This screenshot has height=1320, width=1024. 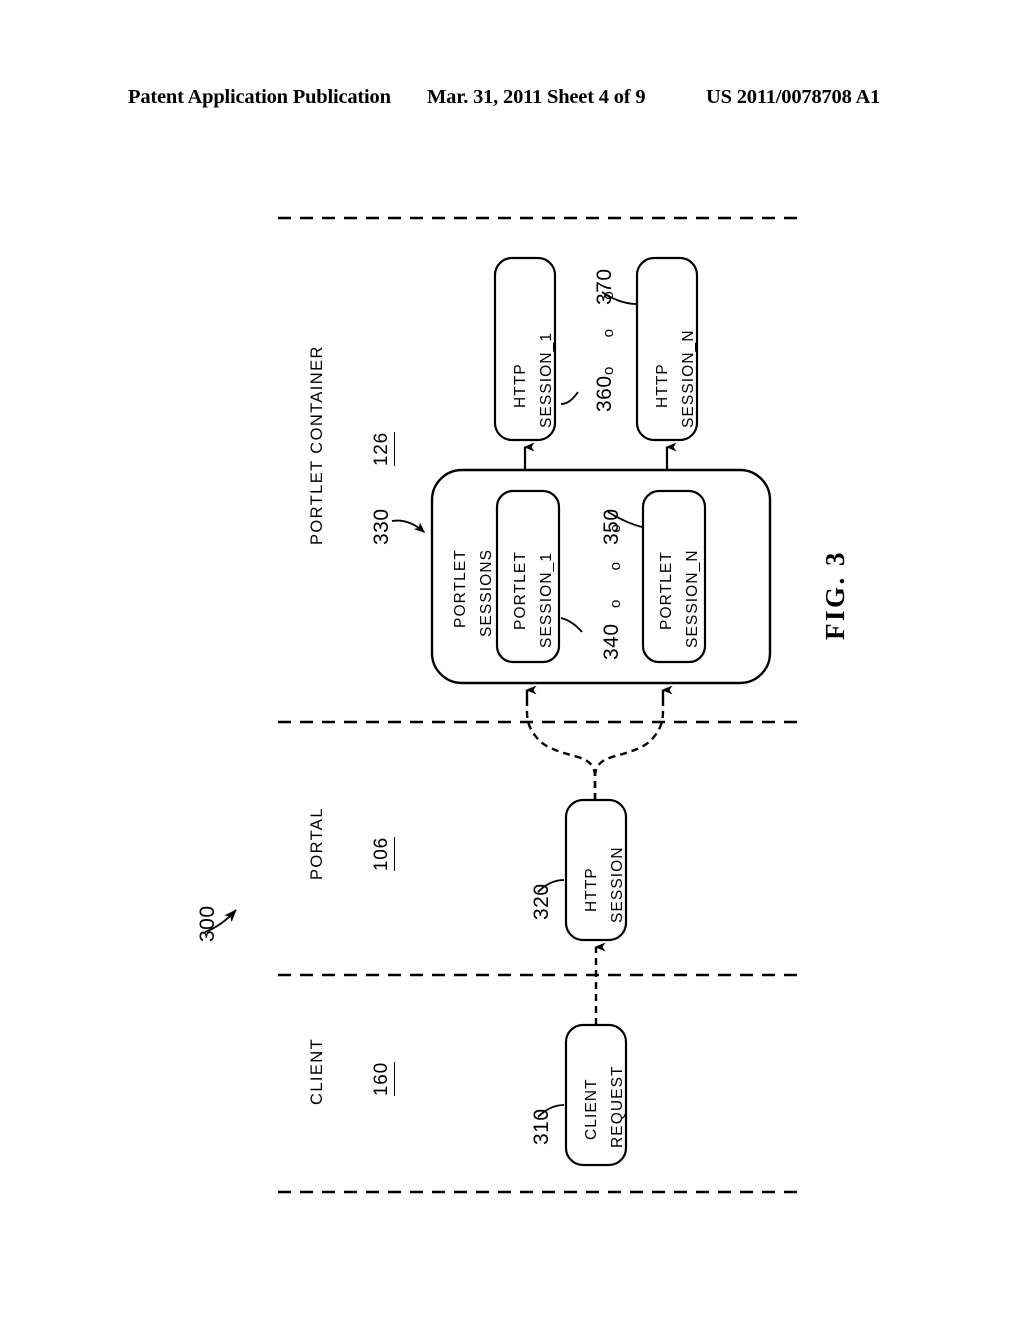 What do you see at coordinates (374, 1083) in the screenshot?
I see `lane-number-client: 160` at bounding box center [374, 1083].